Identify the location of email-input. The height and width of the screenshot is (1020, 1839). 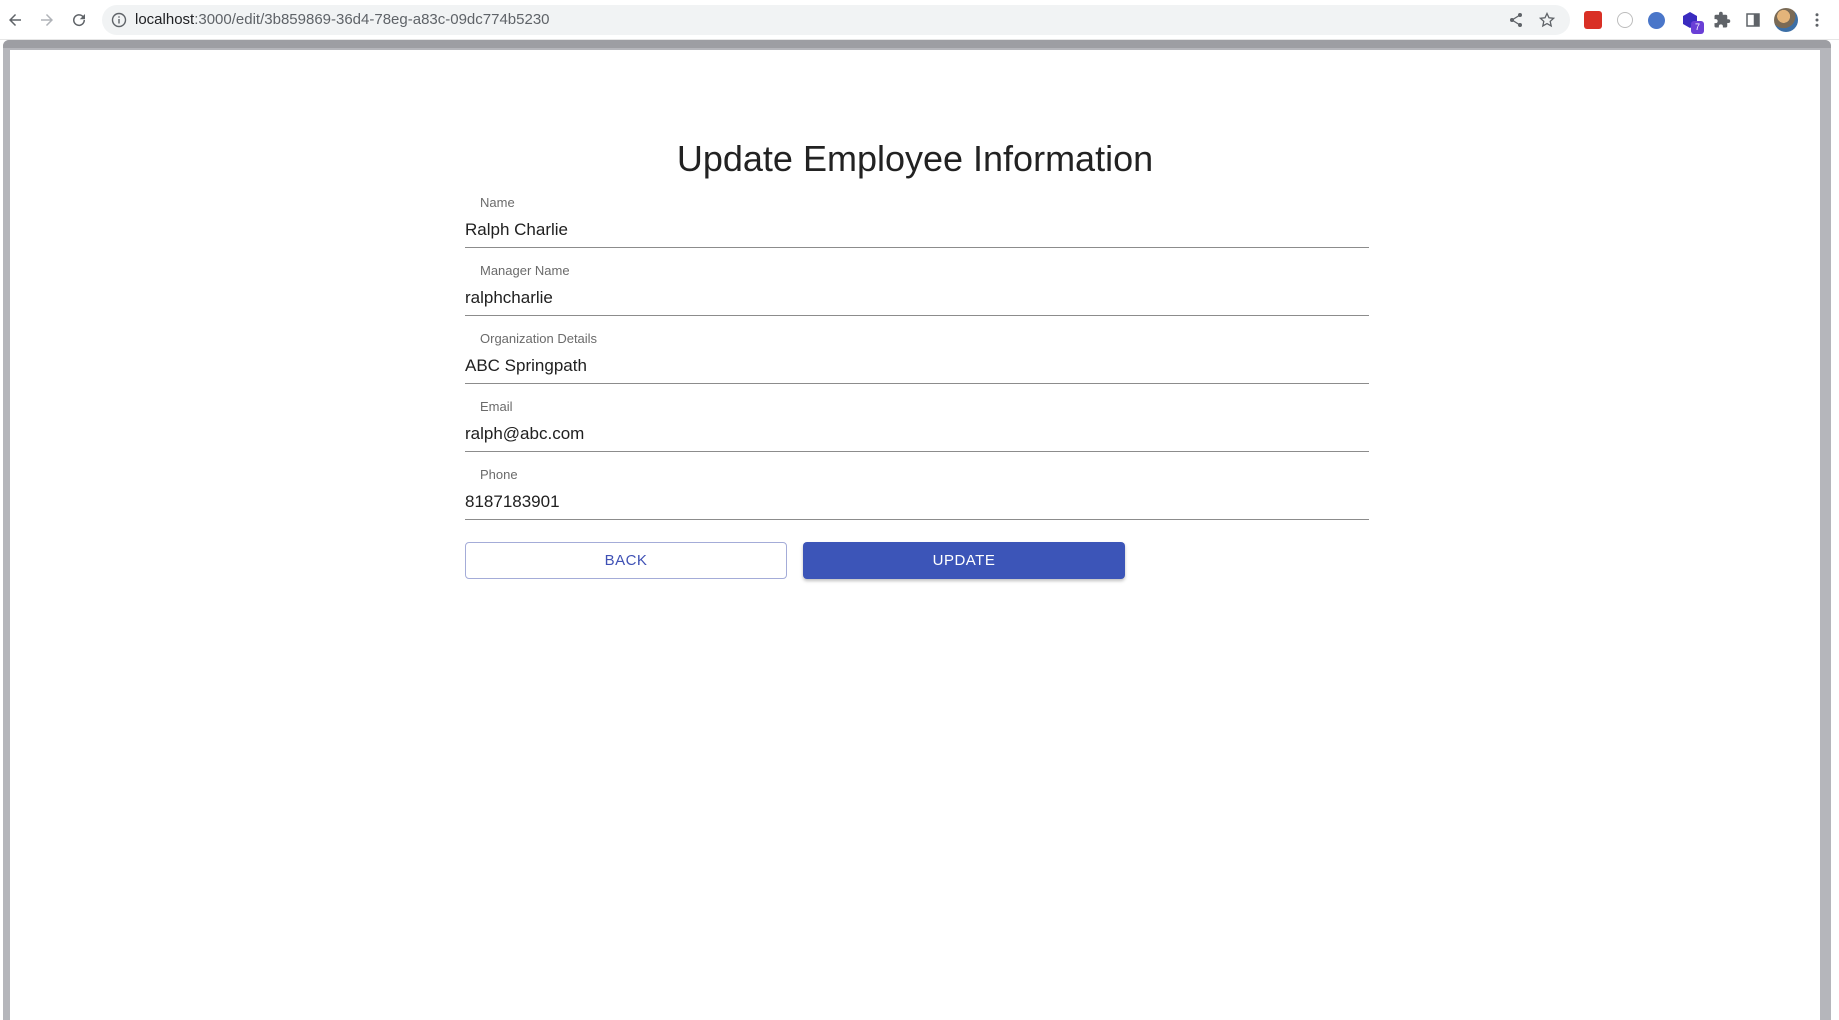
(917, 434).